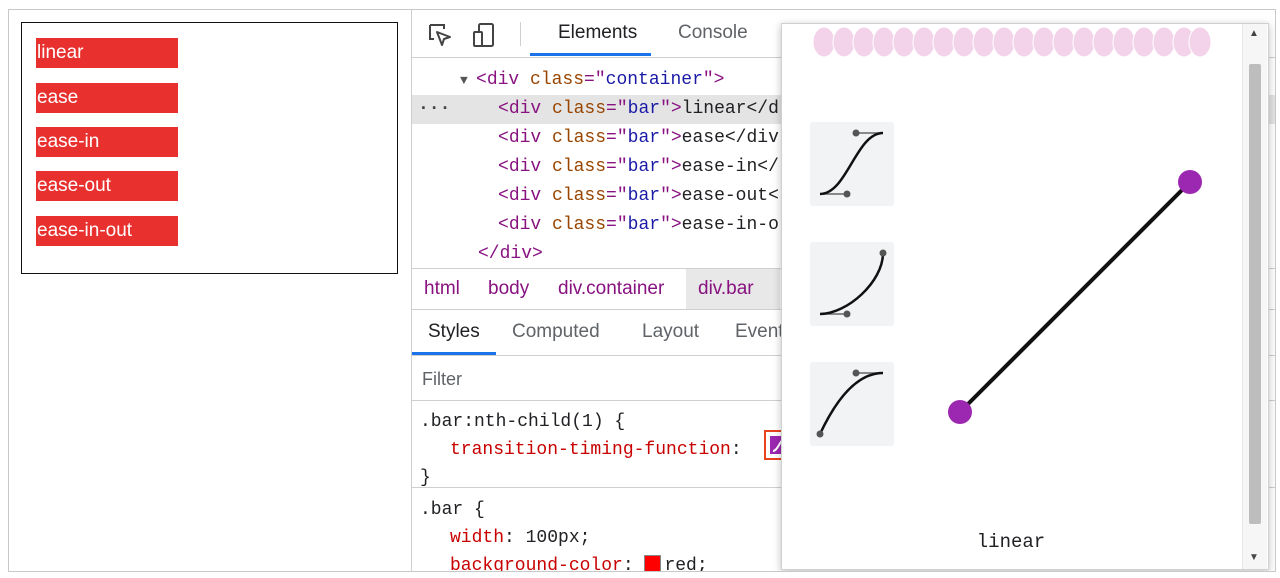 The height and width of the screenshot is (578, 1280). Describe the element at coordinates (611, 289) in the screenshot. I see `breadcrumb-div-container: div.container` at that location.